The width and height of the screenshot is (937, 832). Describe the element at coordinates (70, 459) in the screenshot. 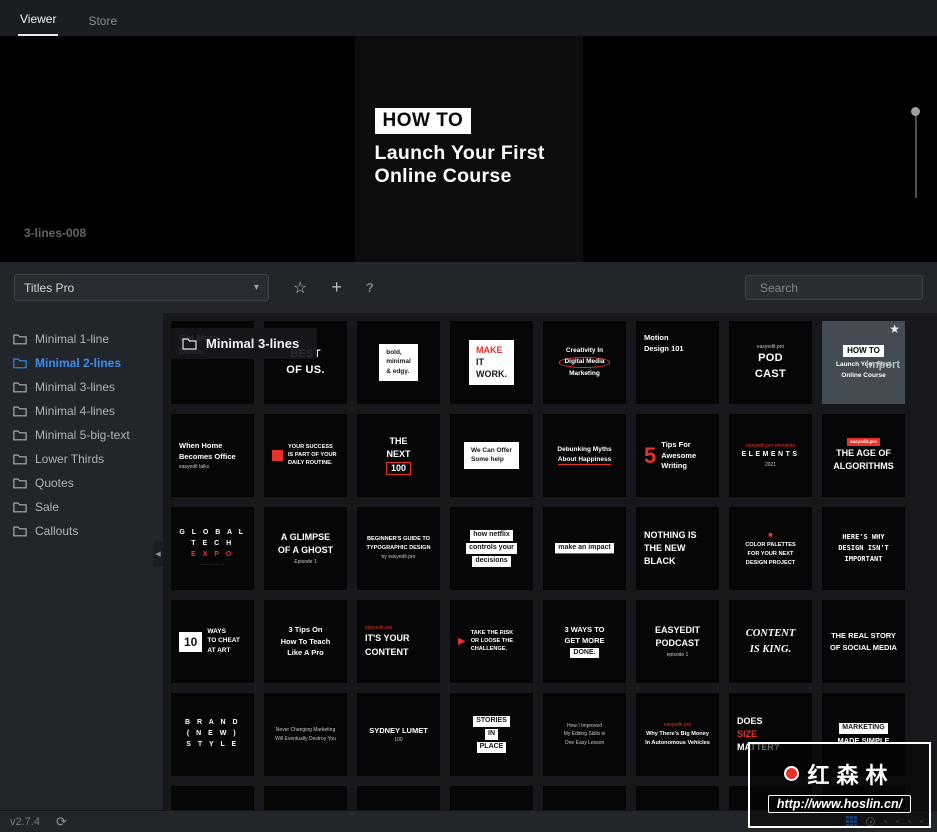

I see `sidebar-item-label: Lower Thirds` at that location.